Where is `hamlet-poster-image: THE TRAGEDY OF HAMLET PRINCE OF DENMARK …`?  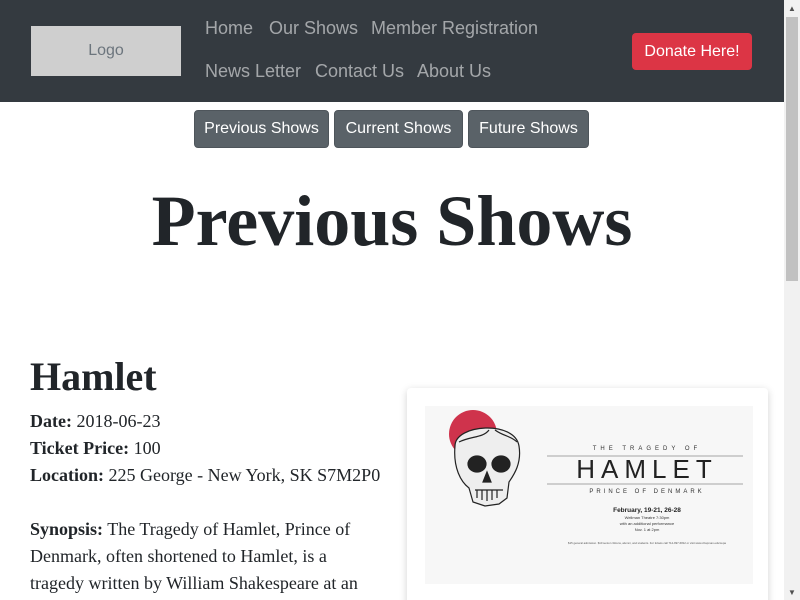 hamlet-poster-image: THE TRAGEDY OF HAMLET PRINCE OF DENMARK … is located at coordinates (589, 495).